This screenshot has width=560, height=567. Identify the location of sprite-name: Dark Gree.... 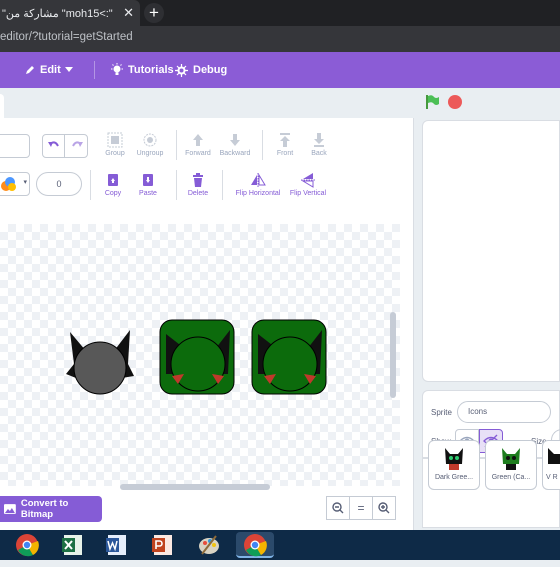
(454, 477).